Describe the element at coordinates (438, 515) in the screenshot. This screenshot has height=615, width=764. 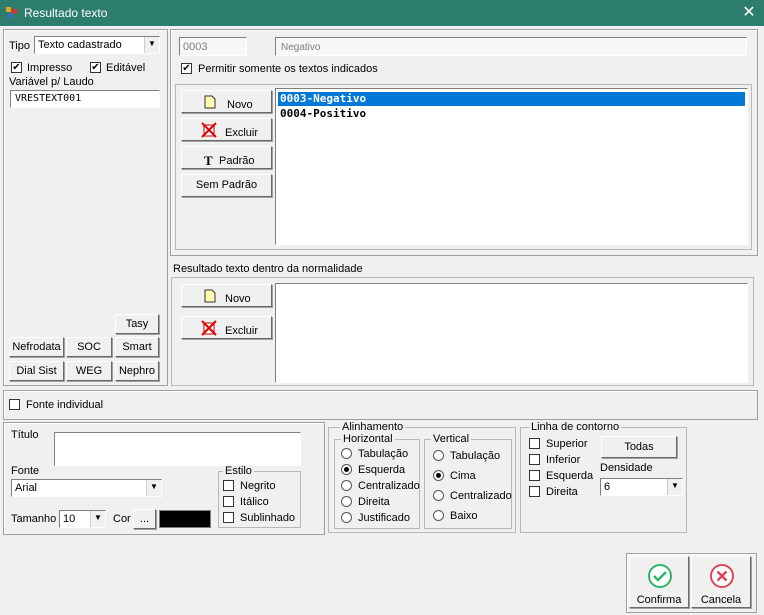
I see `v-baixo-radio` at that location.